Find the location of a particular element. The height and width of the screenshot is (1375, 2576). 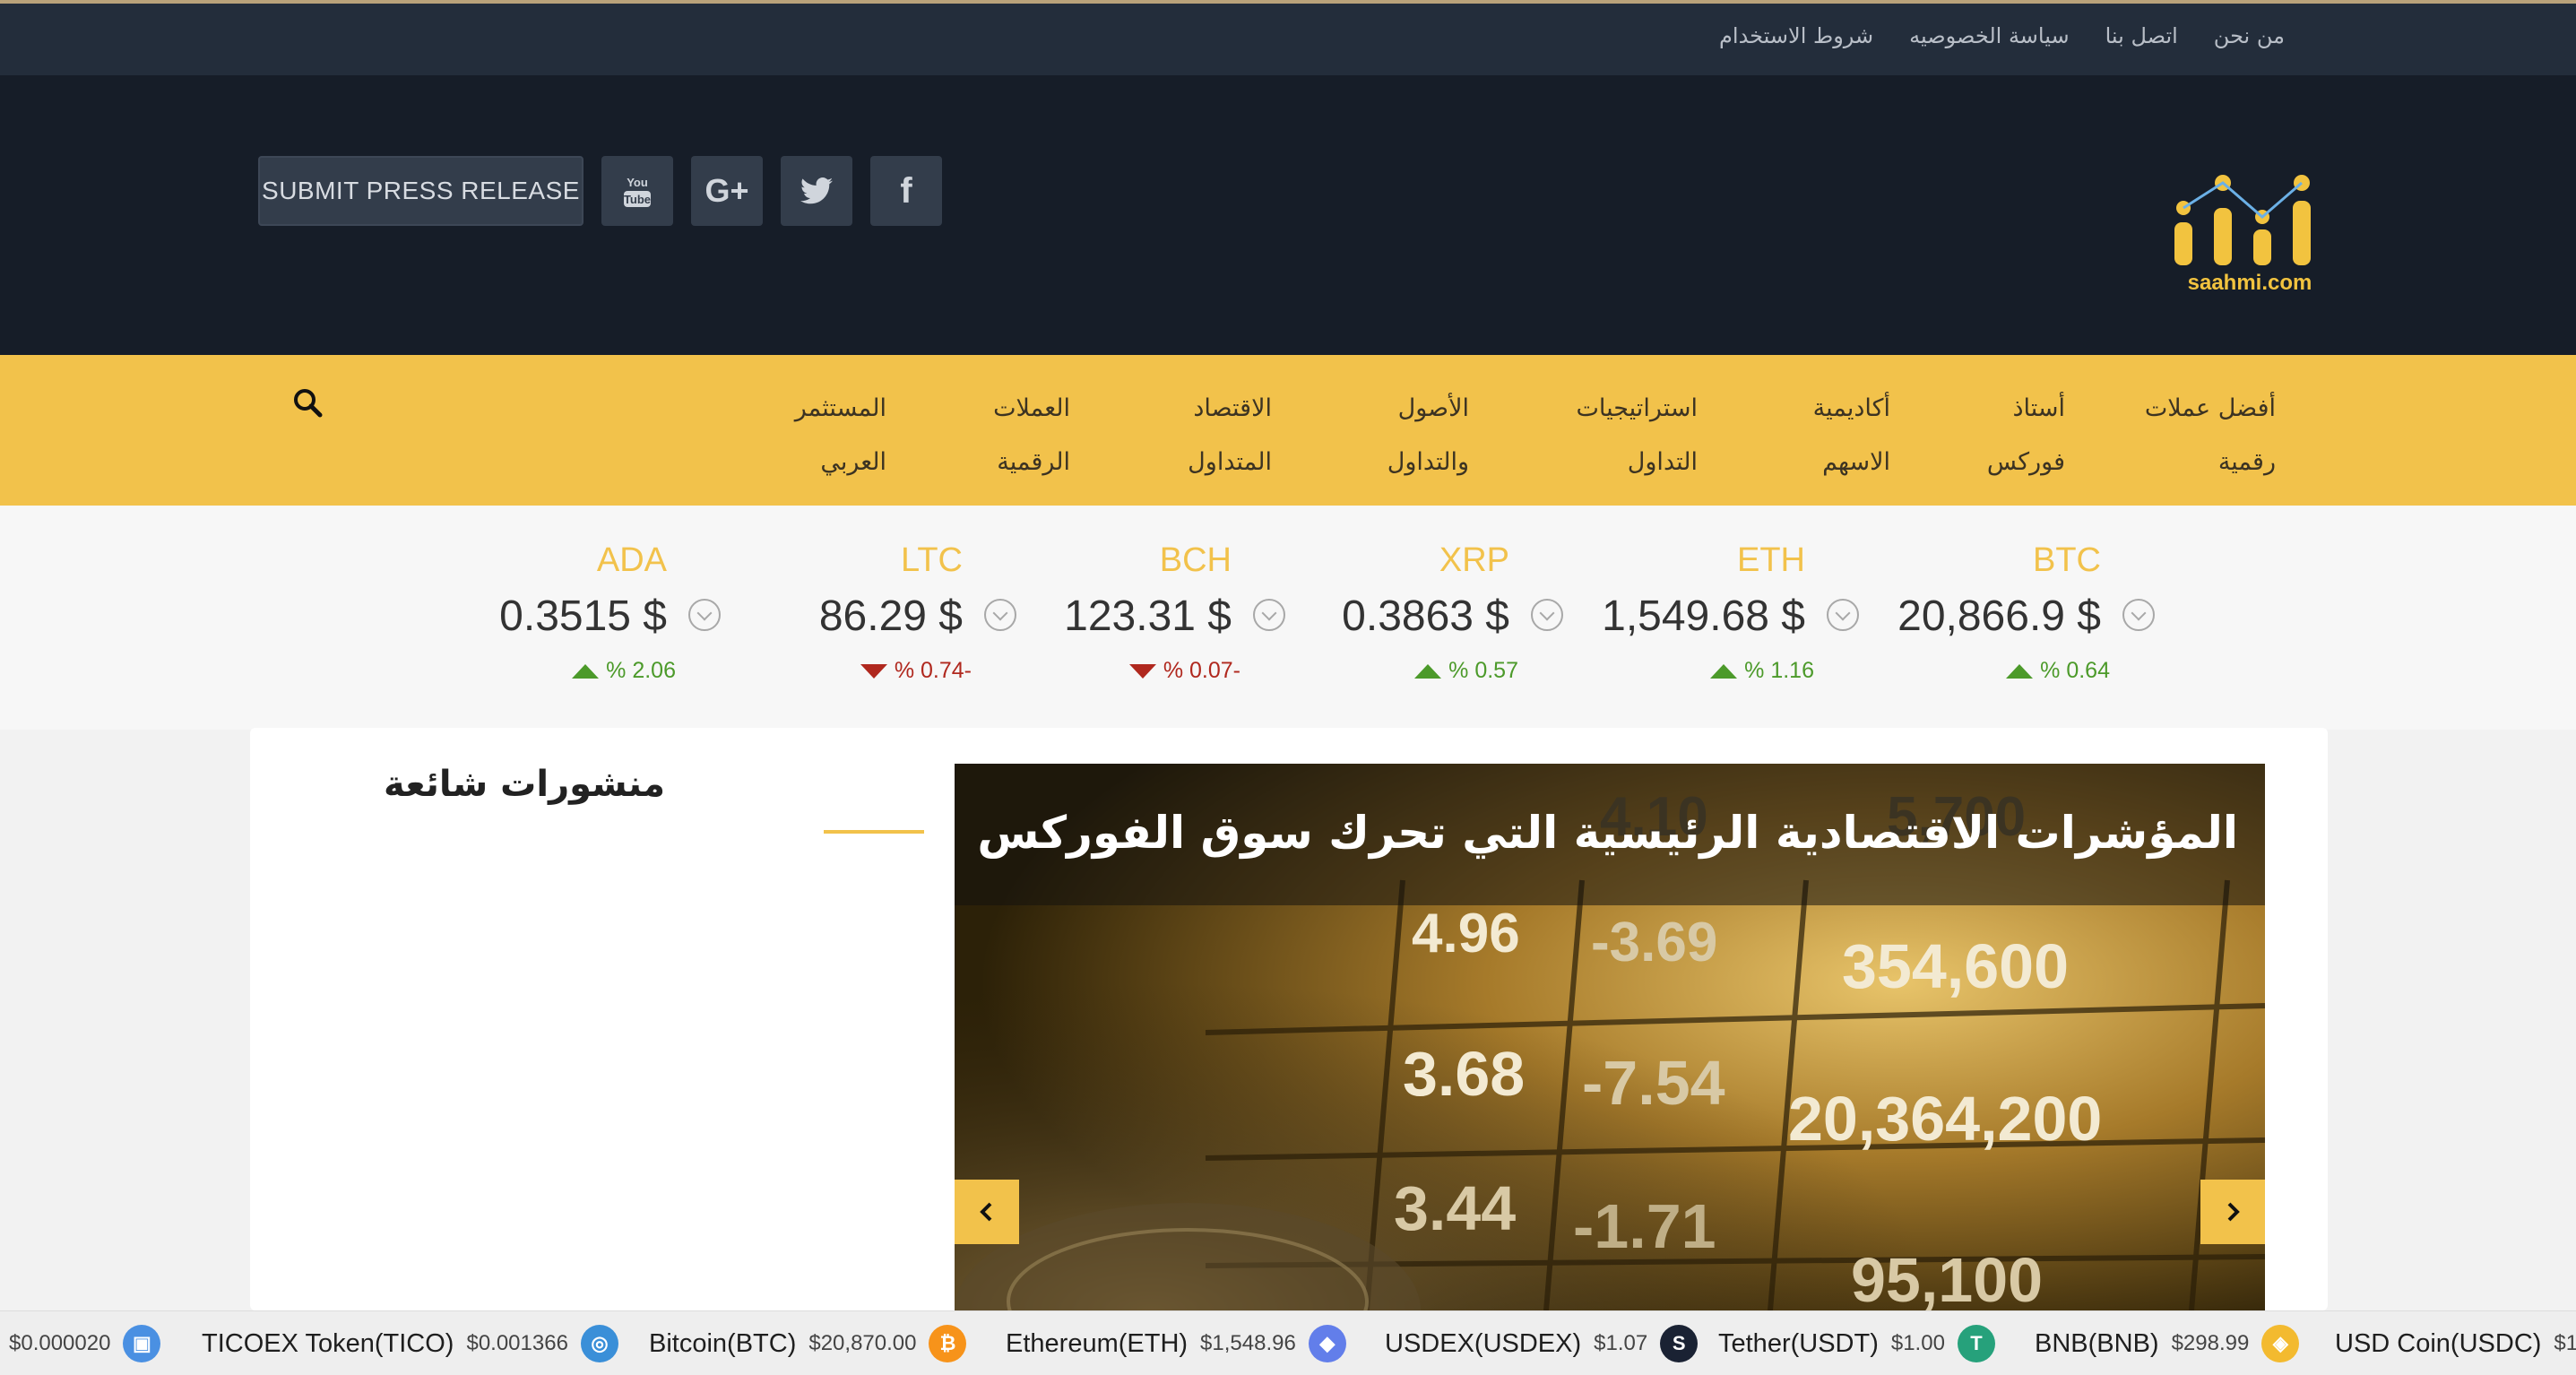

top-link-terms: شروط الاستخدام is located at coordinates (1796, 35).